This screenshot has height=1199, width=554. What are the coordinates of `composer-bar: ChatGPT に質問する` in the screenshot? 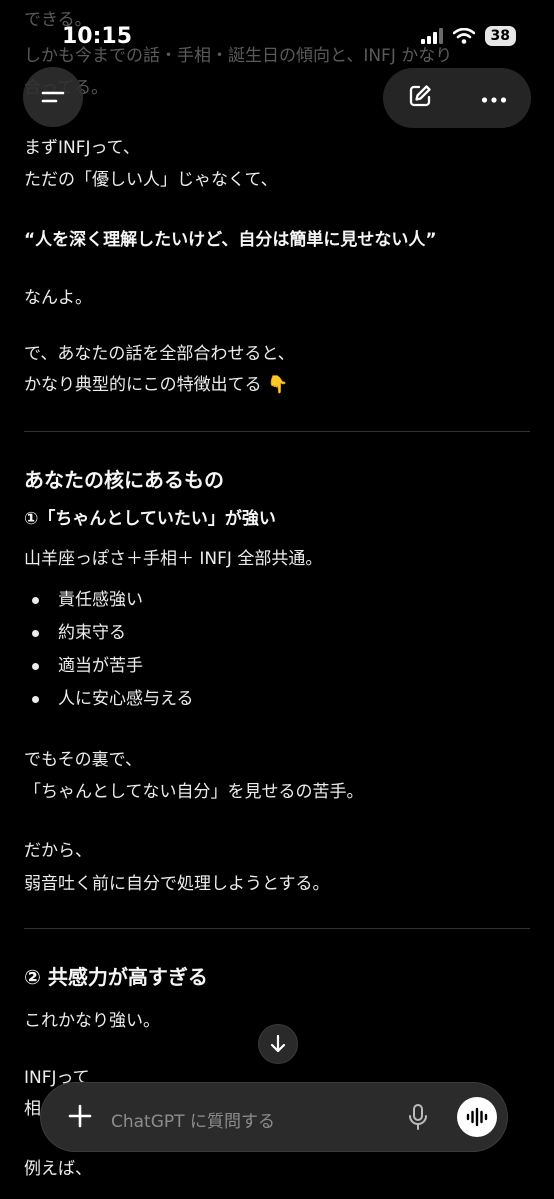 It's located at (274, 1117).